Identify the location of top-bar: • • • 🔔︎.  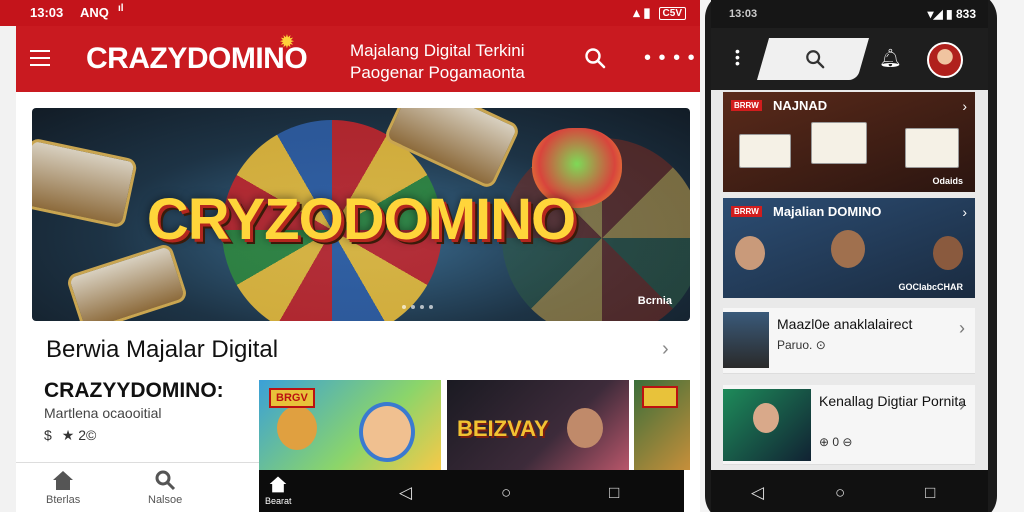
(849, 59).